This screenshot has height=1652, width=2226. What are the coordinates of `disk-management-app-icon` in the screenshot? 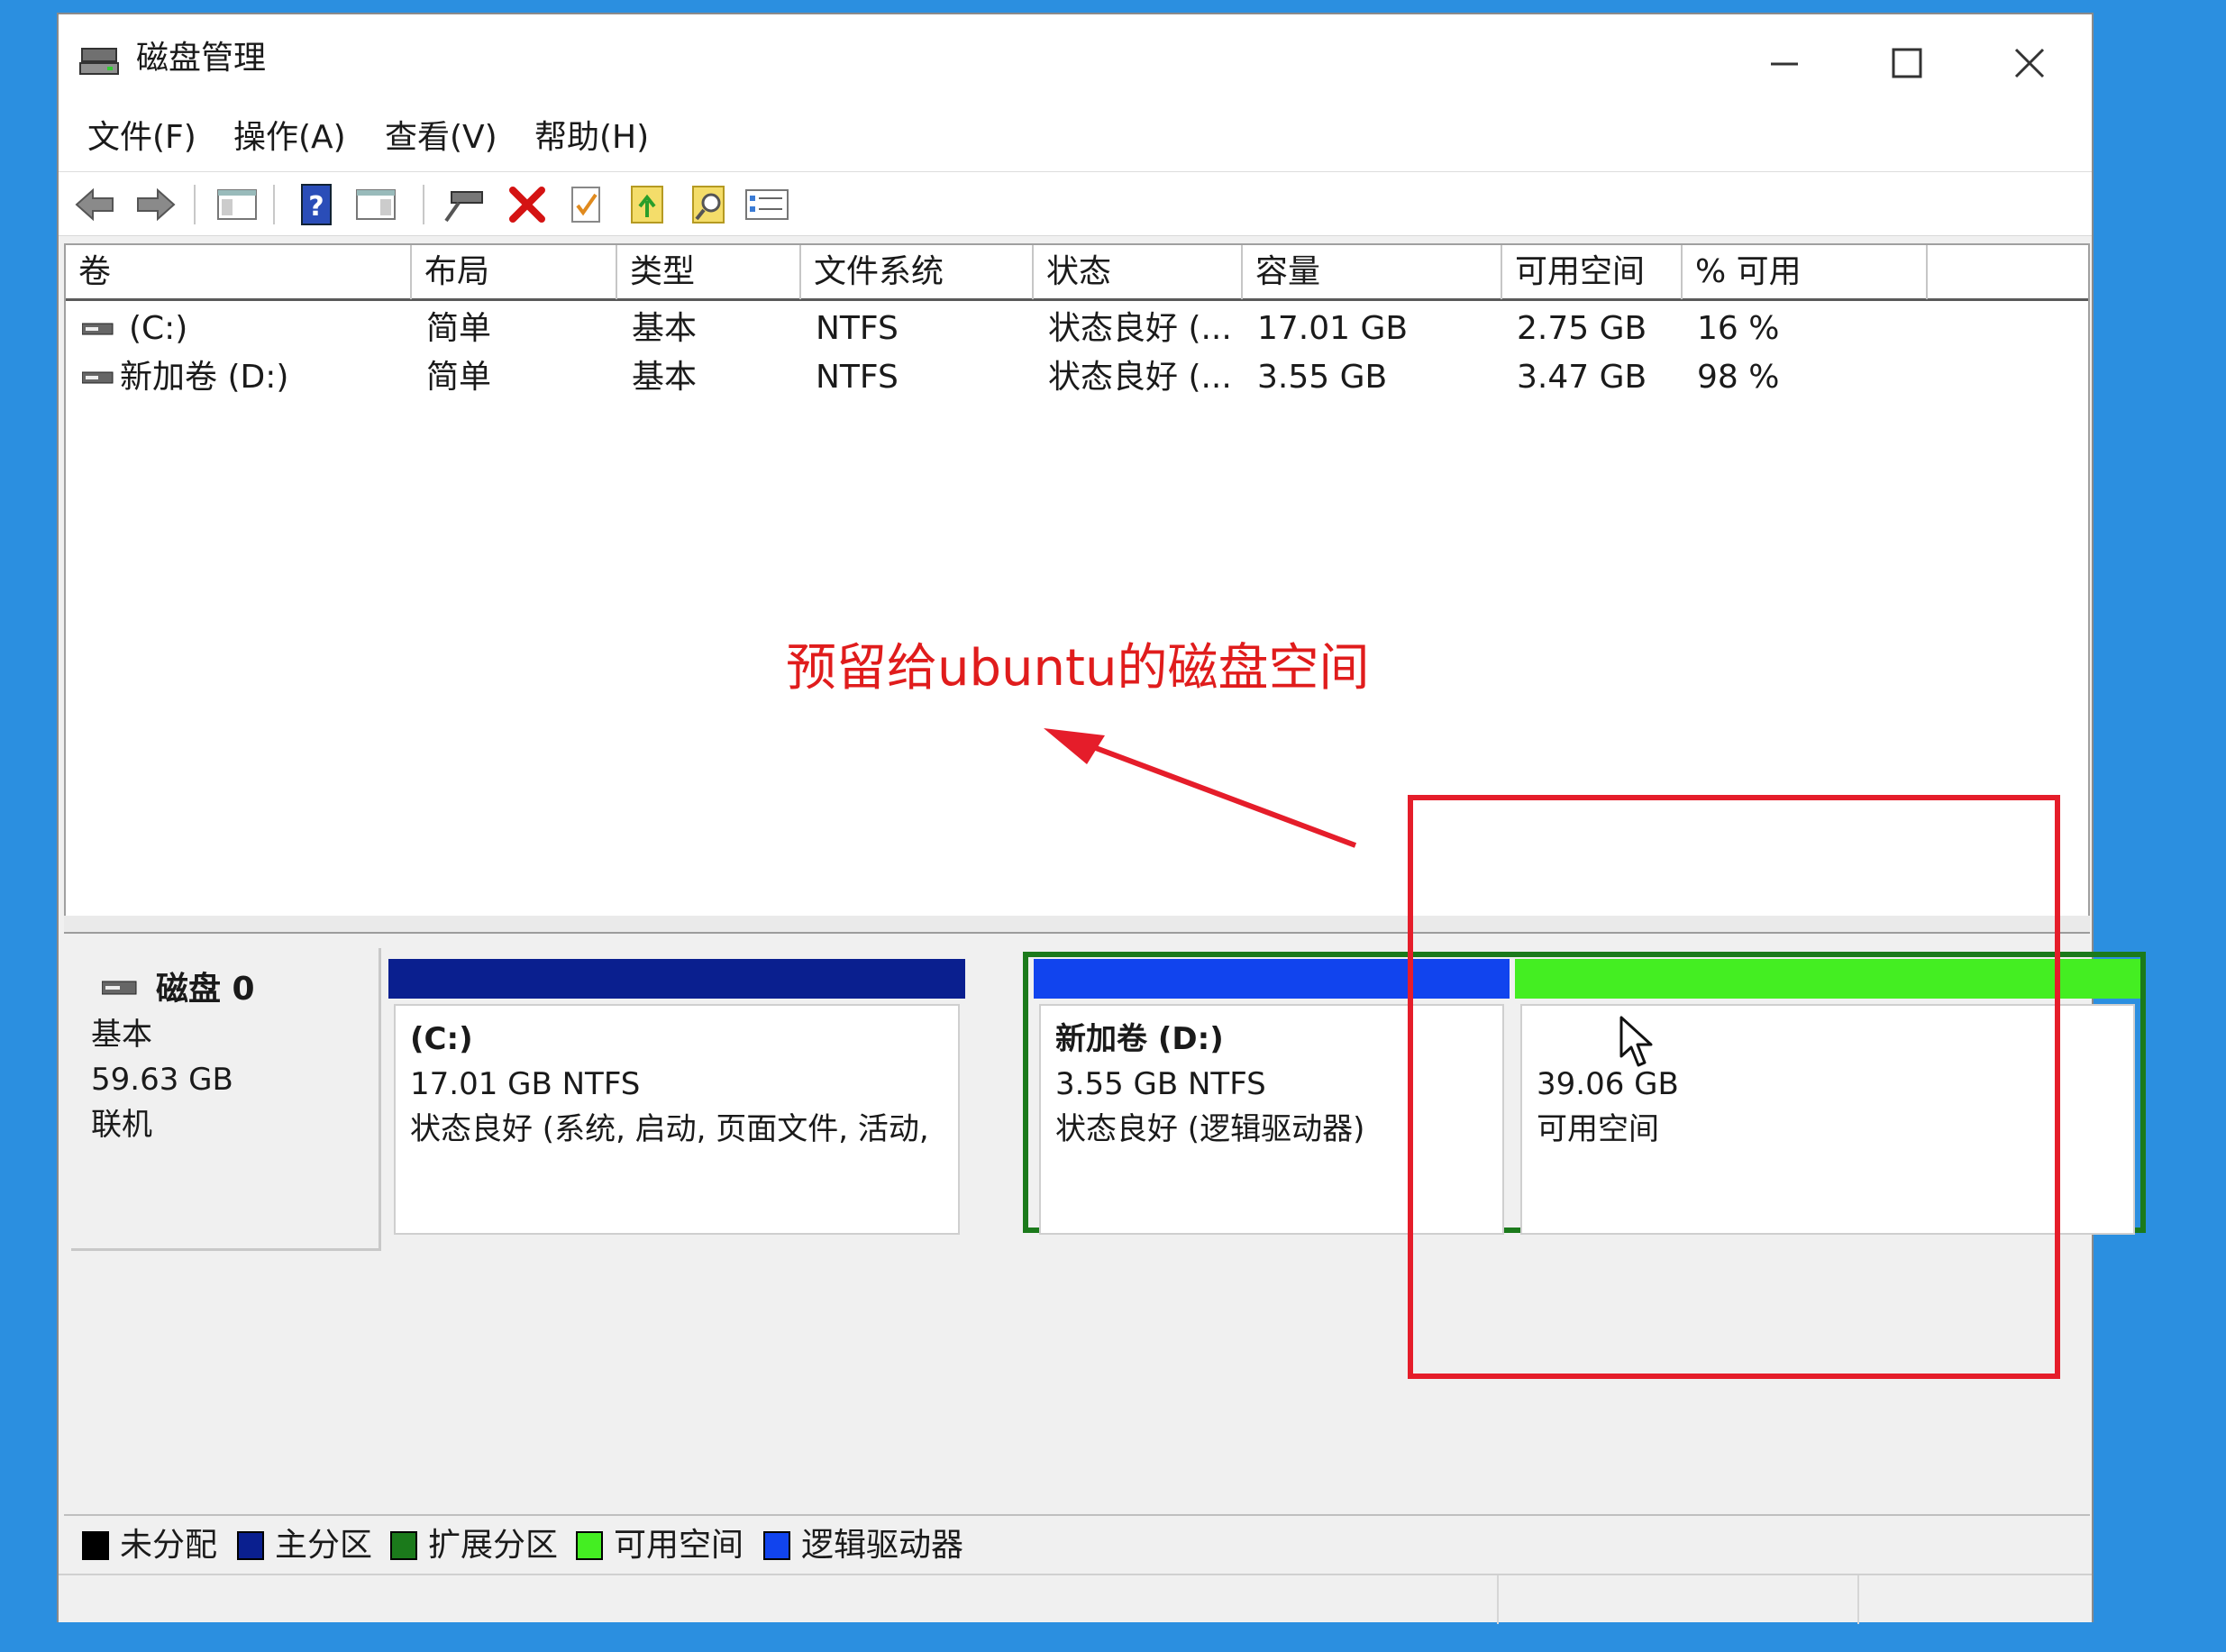 It's located at (99, 61).